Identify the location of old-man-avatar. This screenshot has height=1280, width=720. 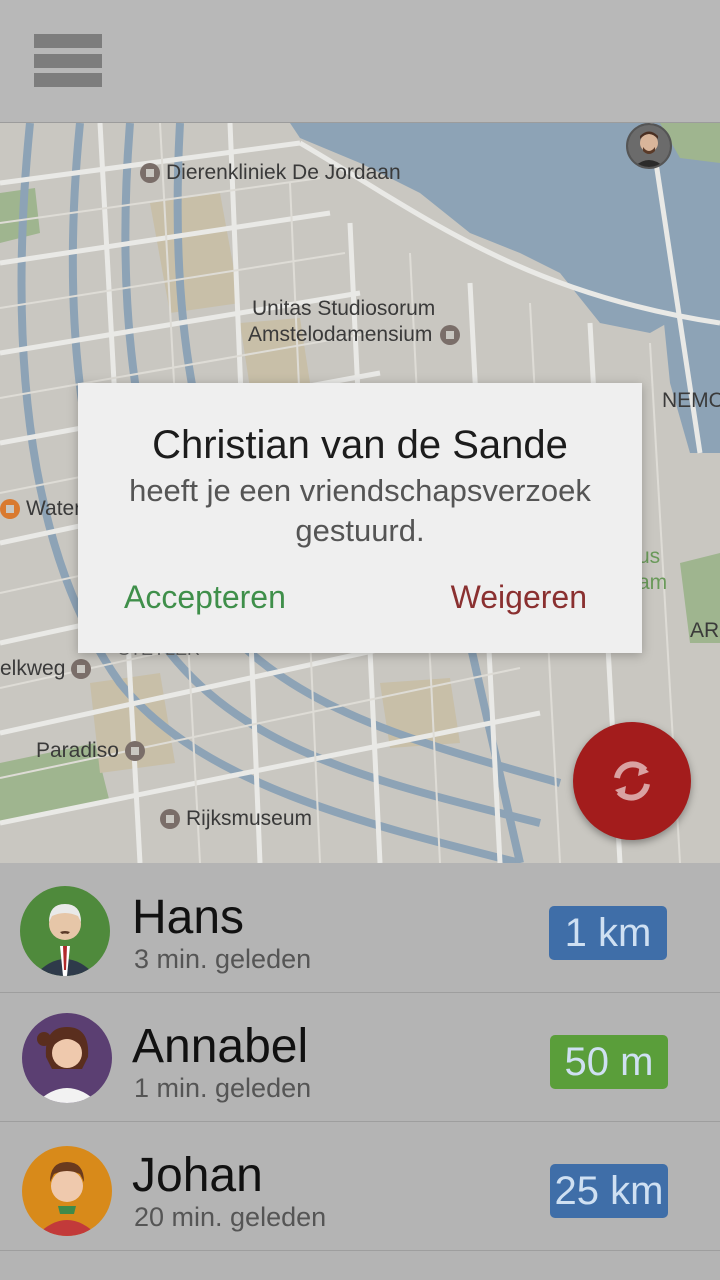
(65, 931).